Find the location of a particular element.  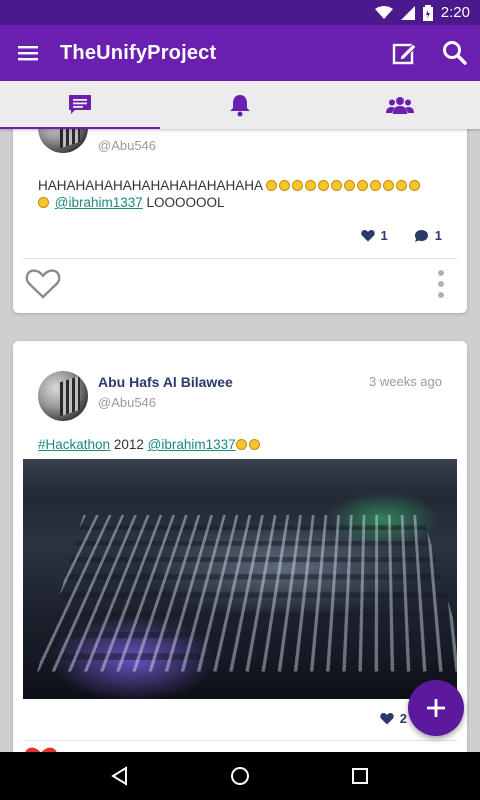

post-text-tail: LOOOOOOL is located at coordinates (186, 202).